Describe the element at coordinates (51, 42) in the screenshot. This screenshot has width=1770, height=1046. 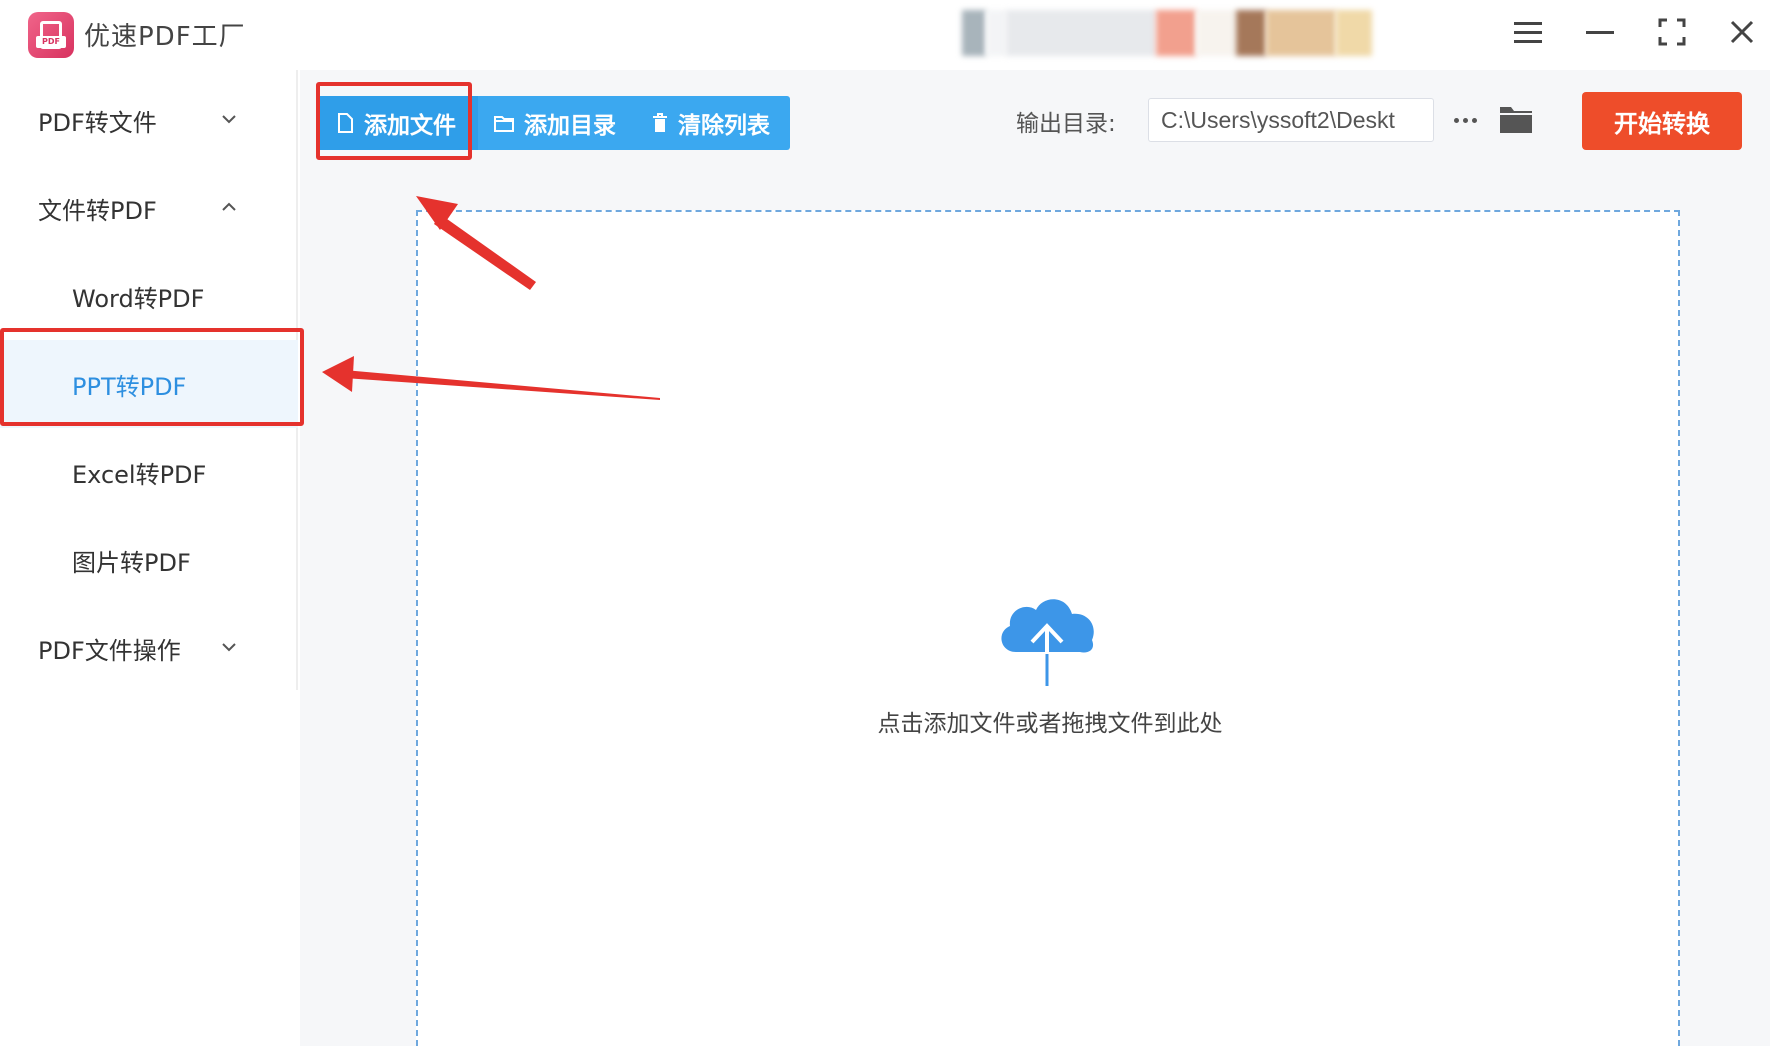
I see `logo-tag: PDF` at that location.